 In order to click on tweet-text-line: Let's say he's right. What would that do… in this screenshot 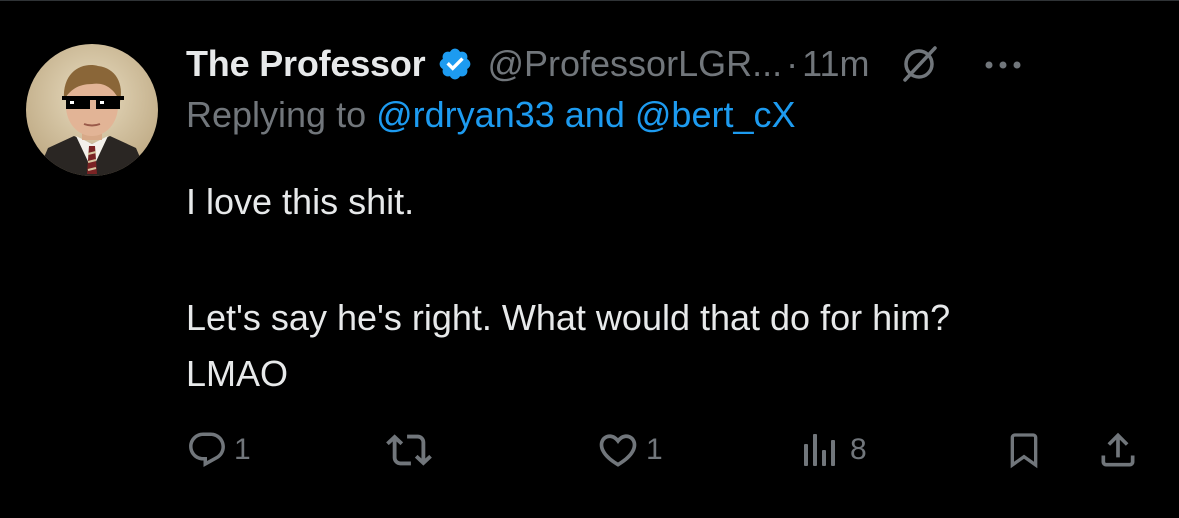, I will do `click(568, 317)`.